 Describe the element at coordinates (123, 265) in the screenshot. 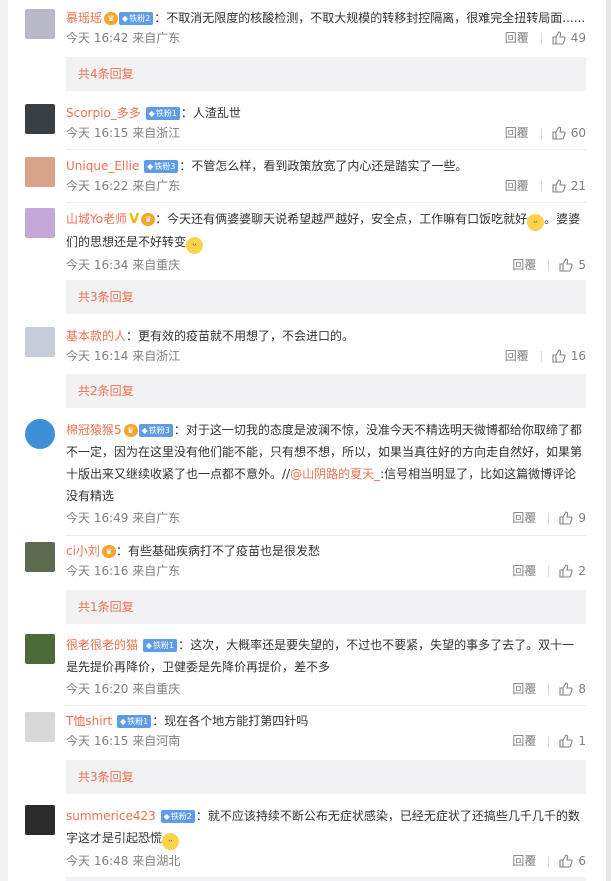

I see `timestamp: 今天 16:34 来自重庆` at that location.